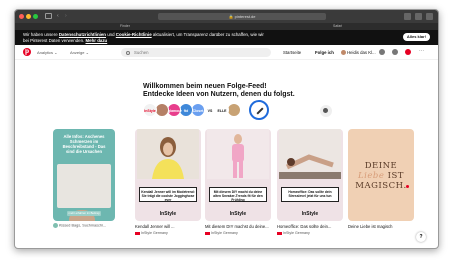 The width and height of the screenshot is (453, 268). Describe the element at coordinates (128, 52) in the screenshot. I see `search-icon` at that location.